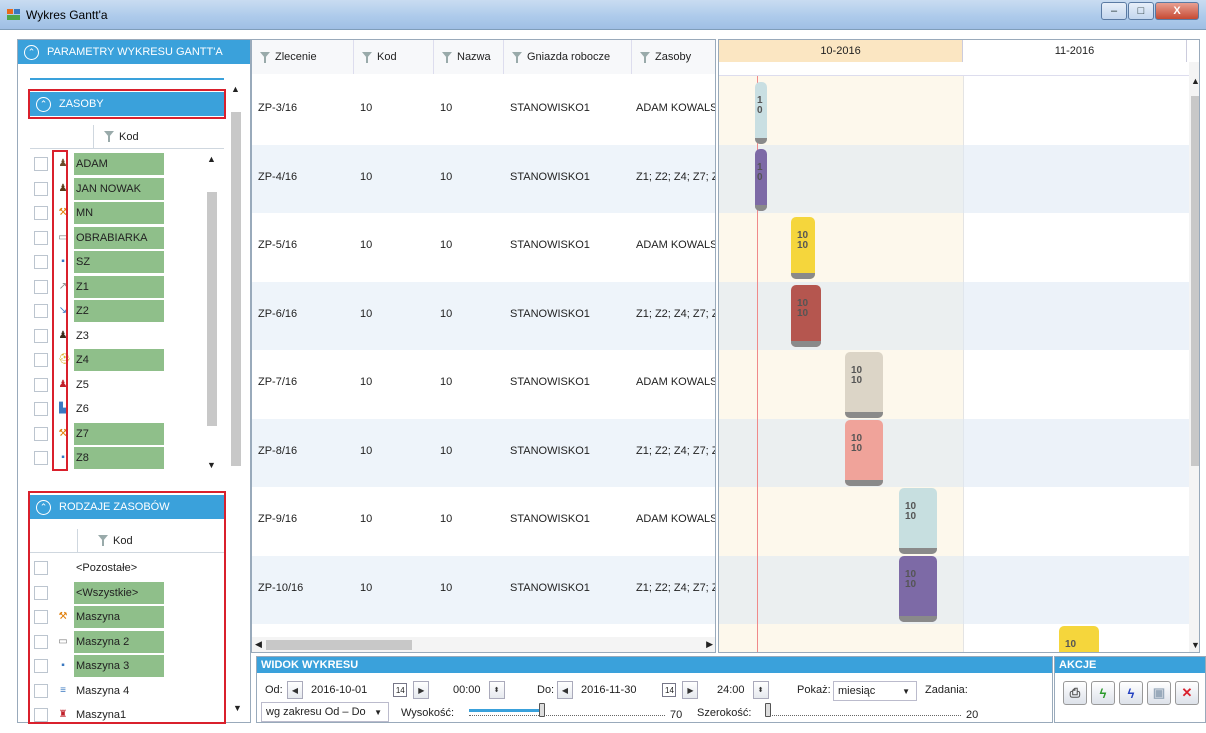 The height and width of the screenshot is (733, 1206). I want to click on scroll-right-icon: ▶, so click(709, 644).